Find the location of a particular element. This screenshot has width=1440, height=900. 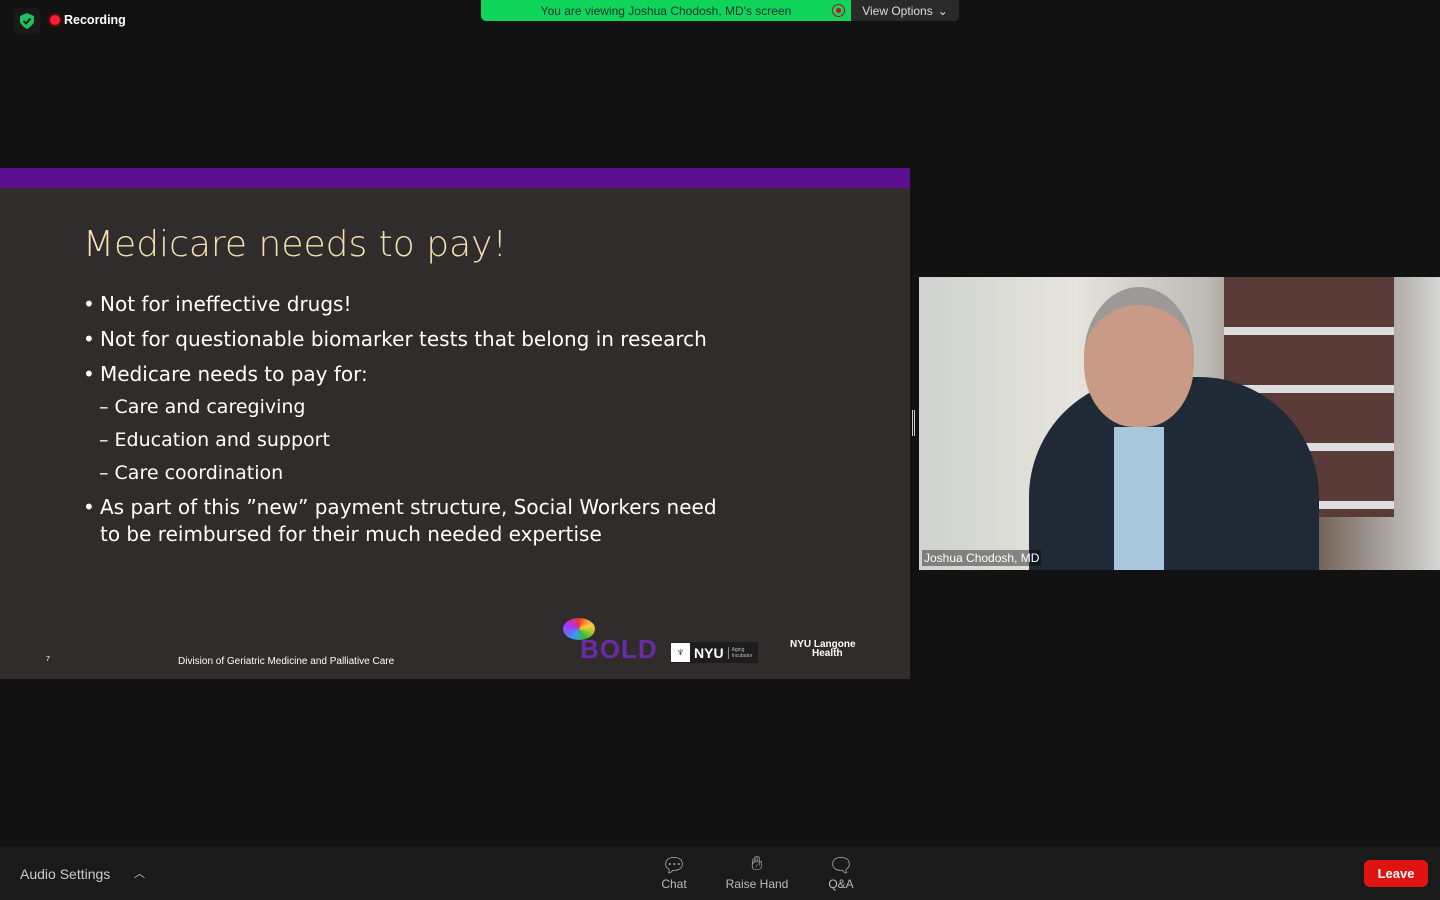

bullet: • Medicare needs to pay for: is located at coordinates (225, 374).